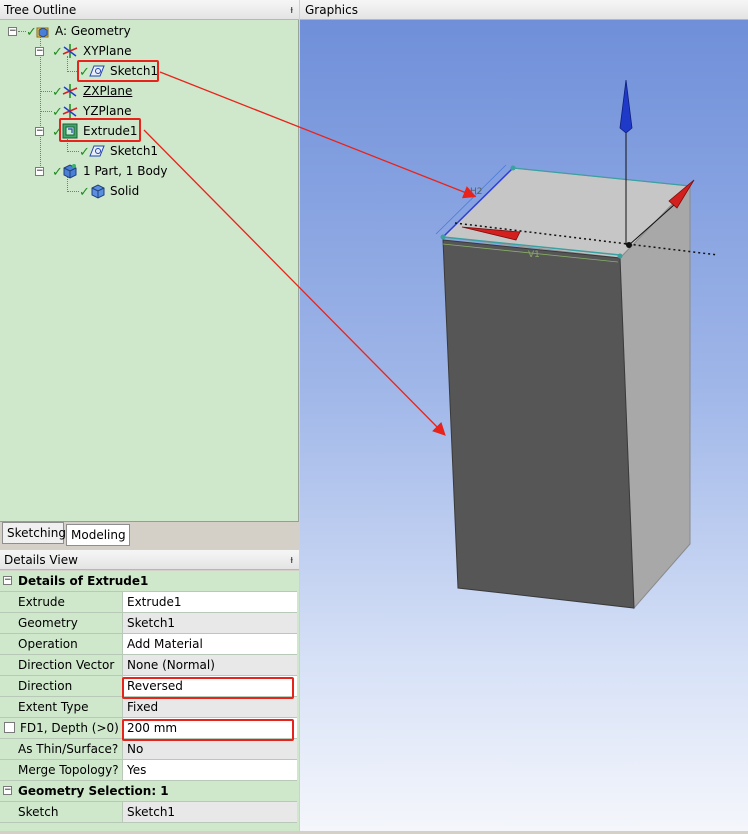 This screenshot has width=748, height=834. I want to click on details-section-header: − Details of Extrude1, so click(148, 581).